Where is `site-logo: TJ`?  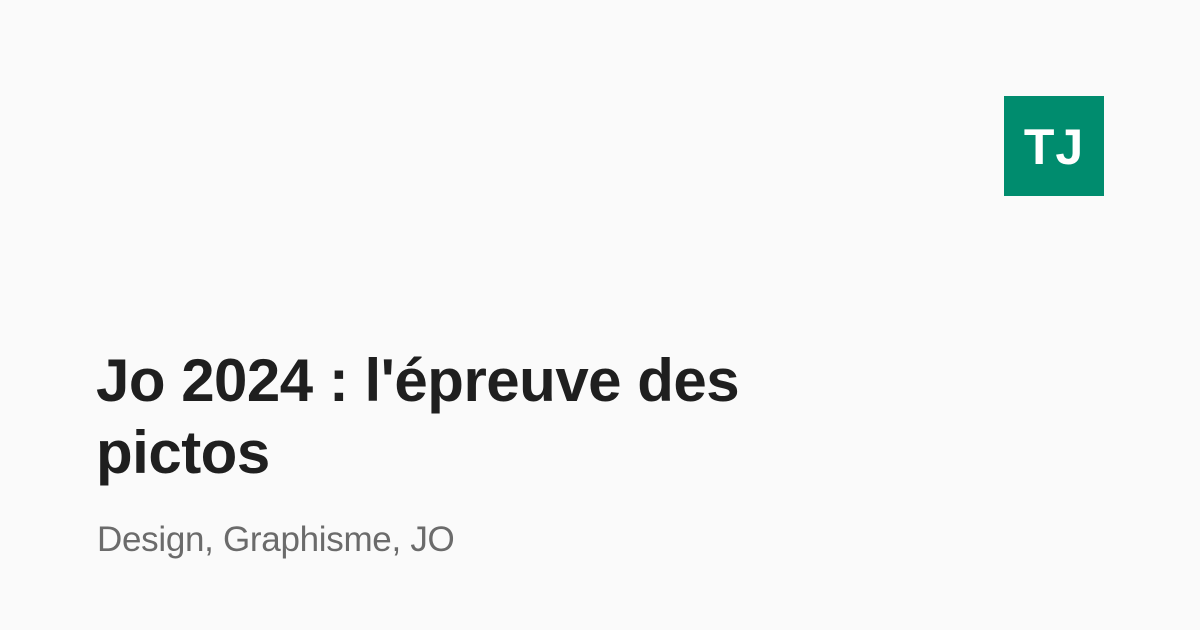 site-logo: TJ is located at coordinates (1054, 146).